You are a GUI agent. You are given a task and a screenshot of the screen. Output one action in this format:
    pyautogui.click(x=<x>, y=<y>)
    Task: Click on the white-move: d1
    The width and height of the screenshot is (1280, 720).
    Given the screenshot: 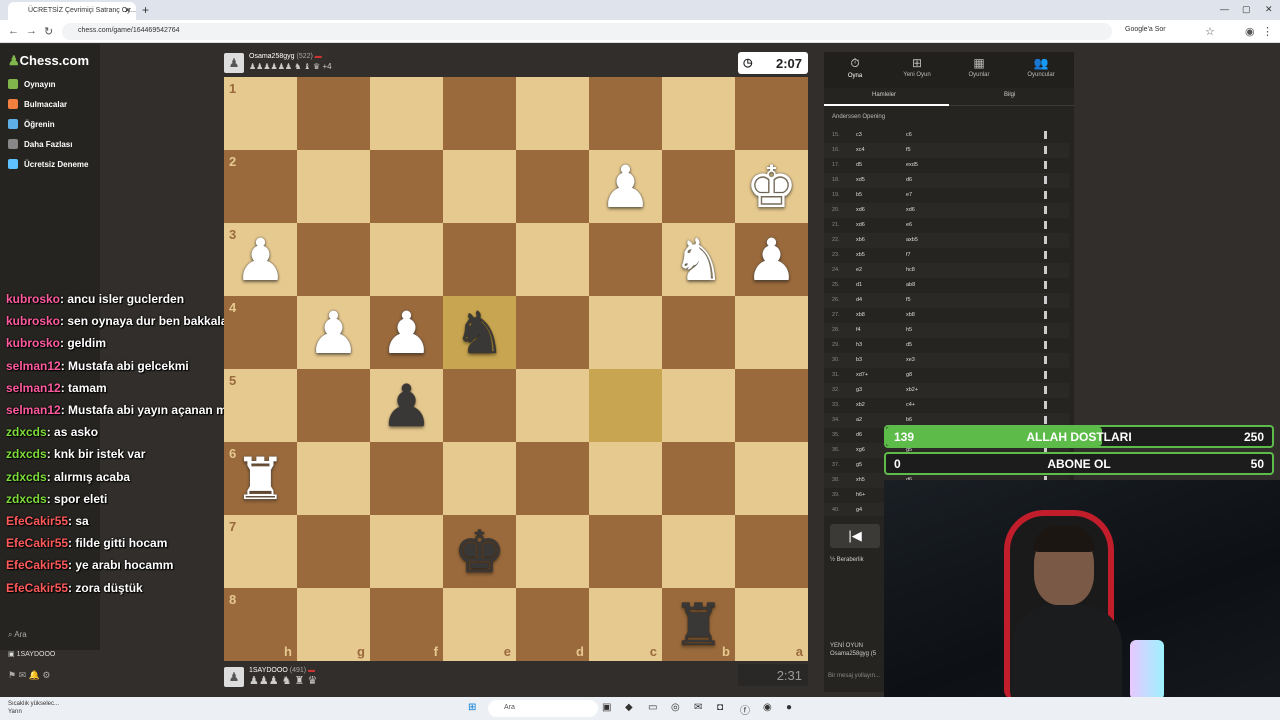 What is the action you would take?
    pyautogui.click(x=859, y=285)
    